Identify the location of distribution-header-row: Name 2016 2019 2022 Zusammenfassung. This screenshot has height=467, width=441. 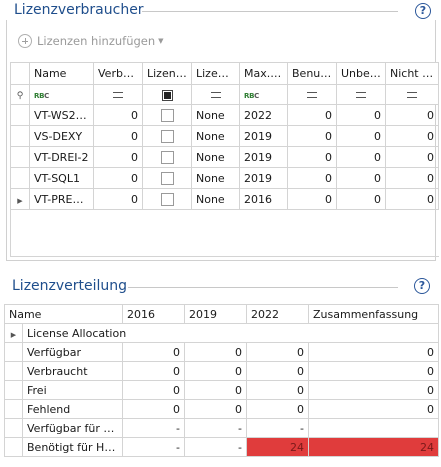
(221, 314).